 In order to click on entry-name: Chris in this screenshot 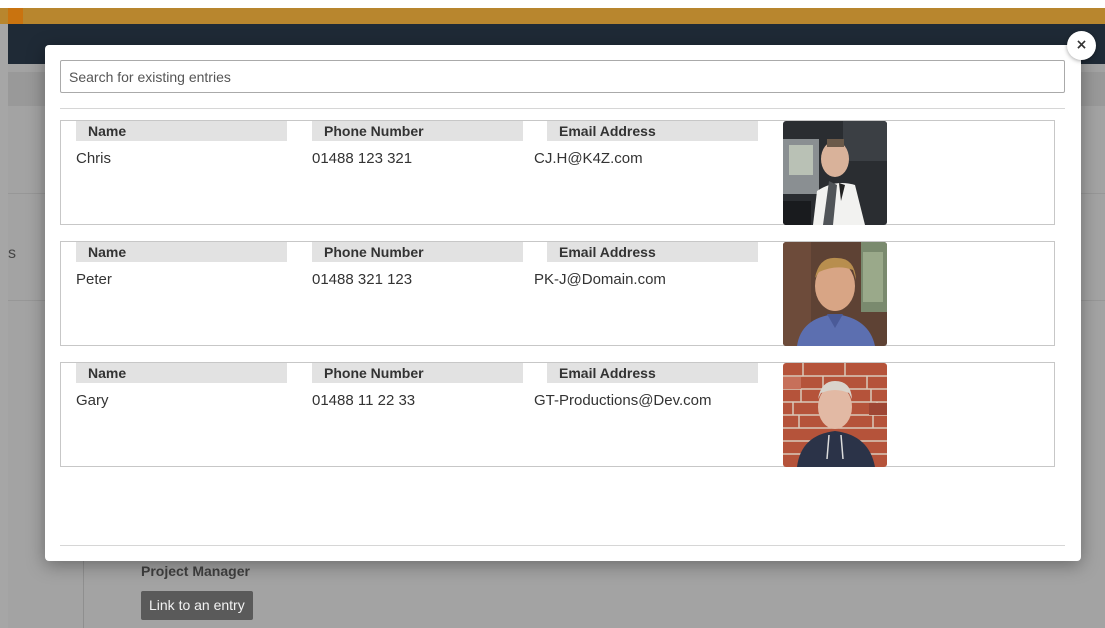, I will do `click(94, 158)`.